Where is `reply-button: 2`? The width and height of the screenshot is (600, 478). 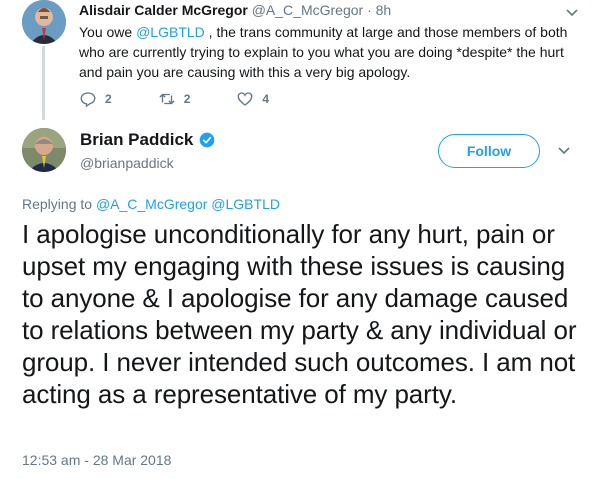
reply-button: 2 is located at coordinates (95, 99).